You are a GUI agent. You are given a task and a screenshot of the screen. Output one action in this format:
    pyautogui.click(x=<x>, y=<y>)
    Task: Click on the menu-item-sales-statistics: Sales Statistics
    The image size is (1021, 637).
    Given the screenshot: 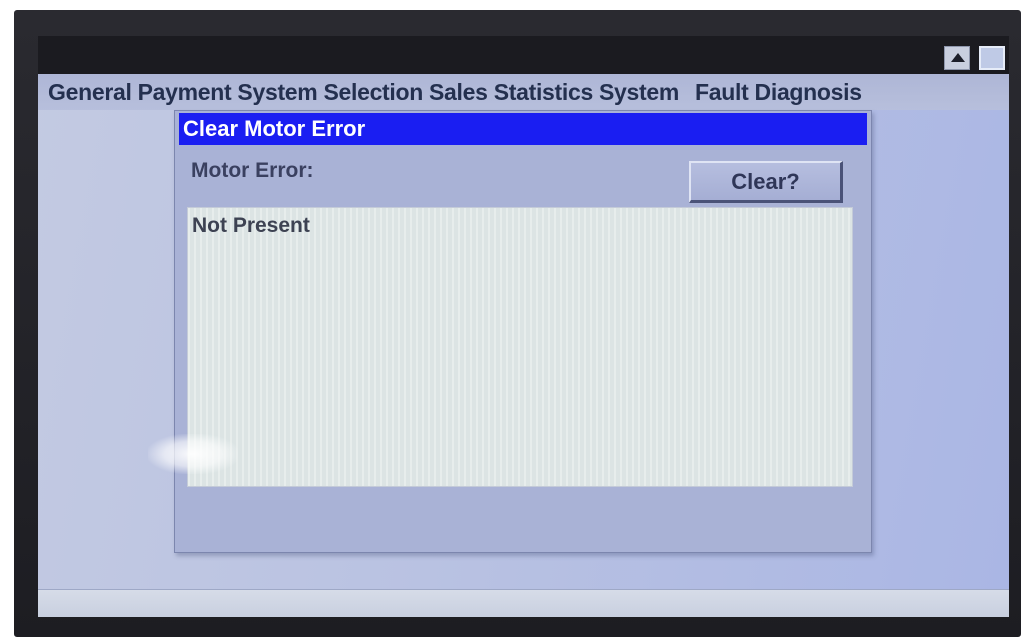 What is the action you would take?
    pyautogui.click(x=511, y=92)
    